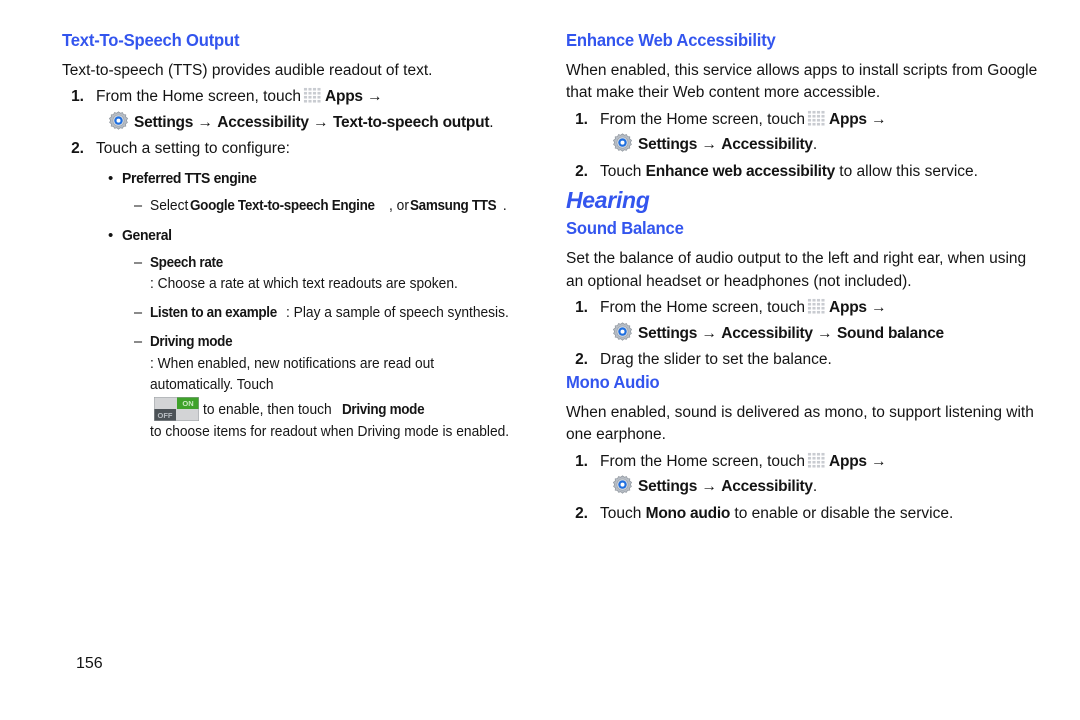 The height and width of the screenshot is (720, 1080). Describe the element at coordinates (767, 145) in the screenshot. I see `enhance-web-accessibility-label: Accessibility` at that location.